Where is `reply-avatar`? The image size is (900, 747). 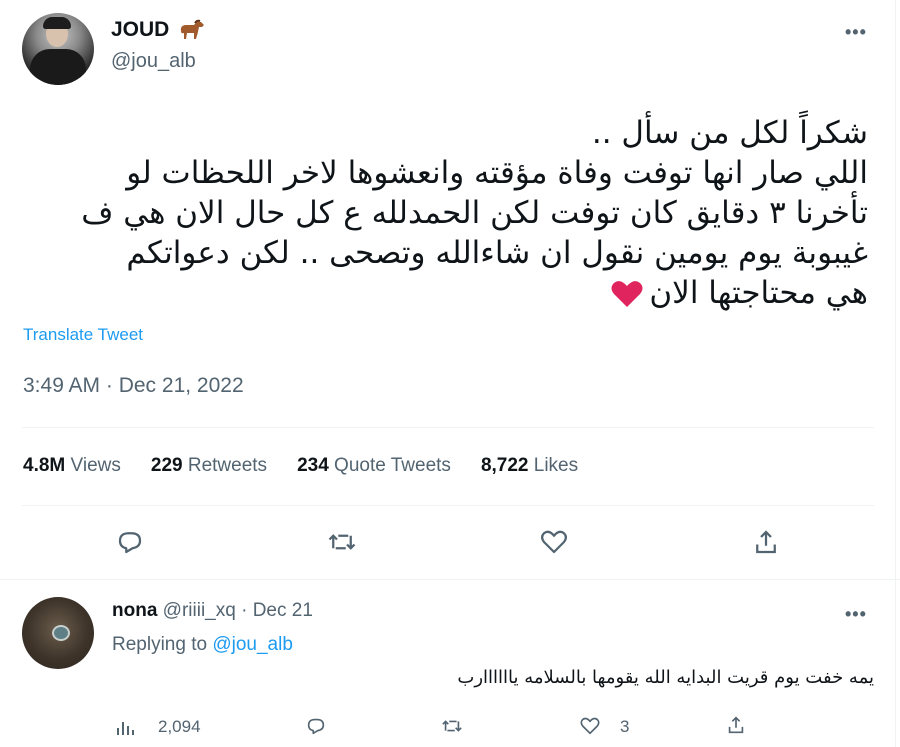
reply-avatar is located at coordinates (58, 633).